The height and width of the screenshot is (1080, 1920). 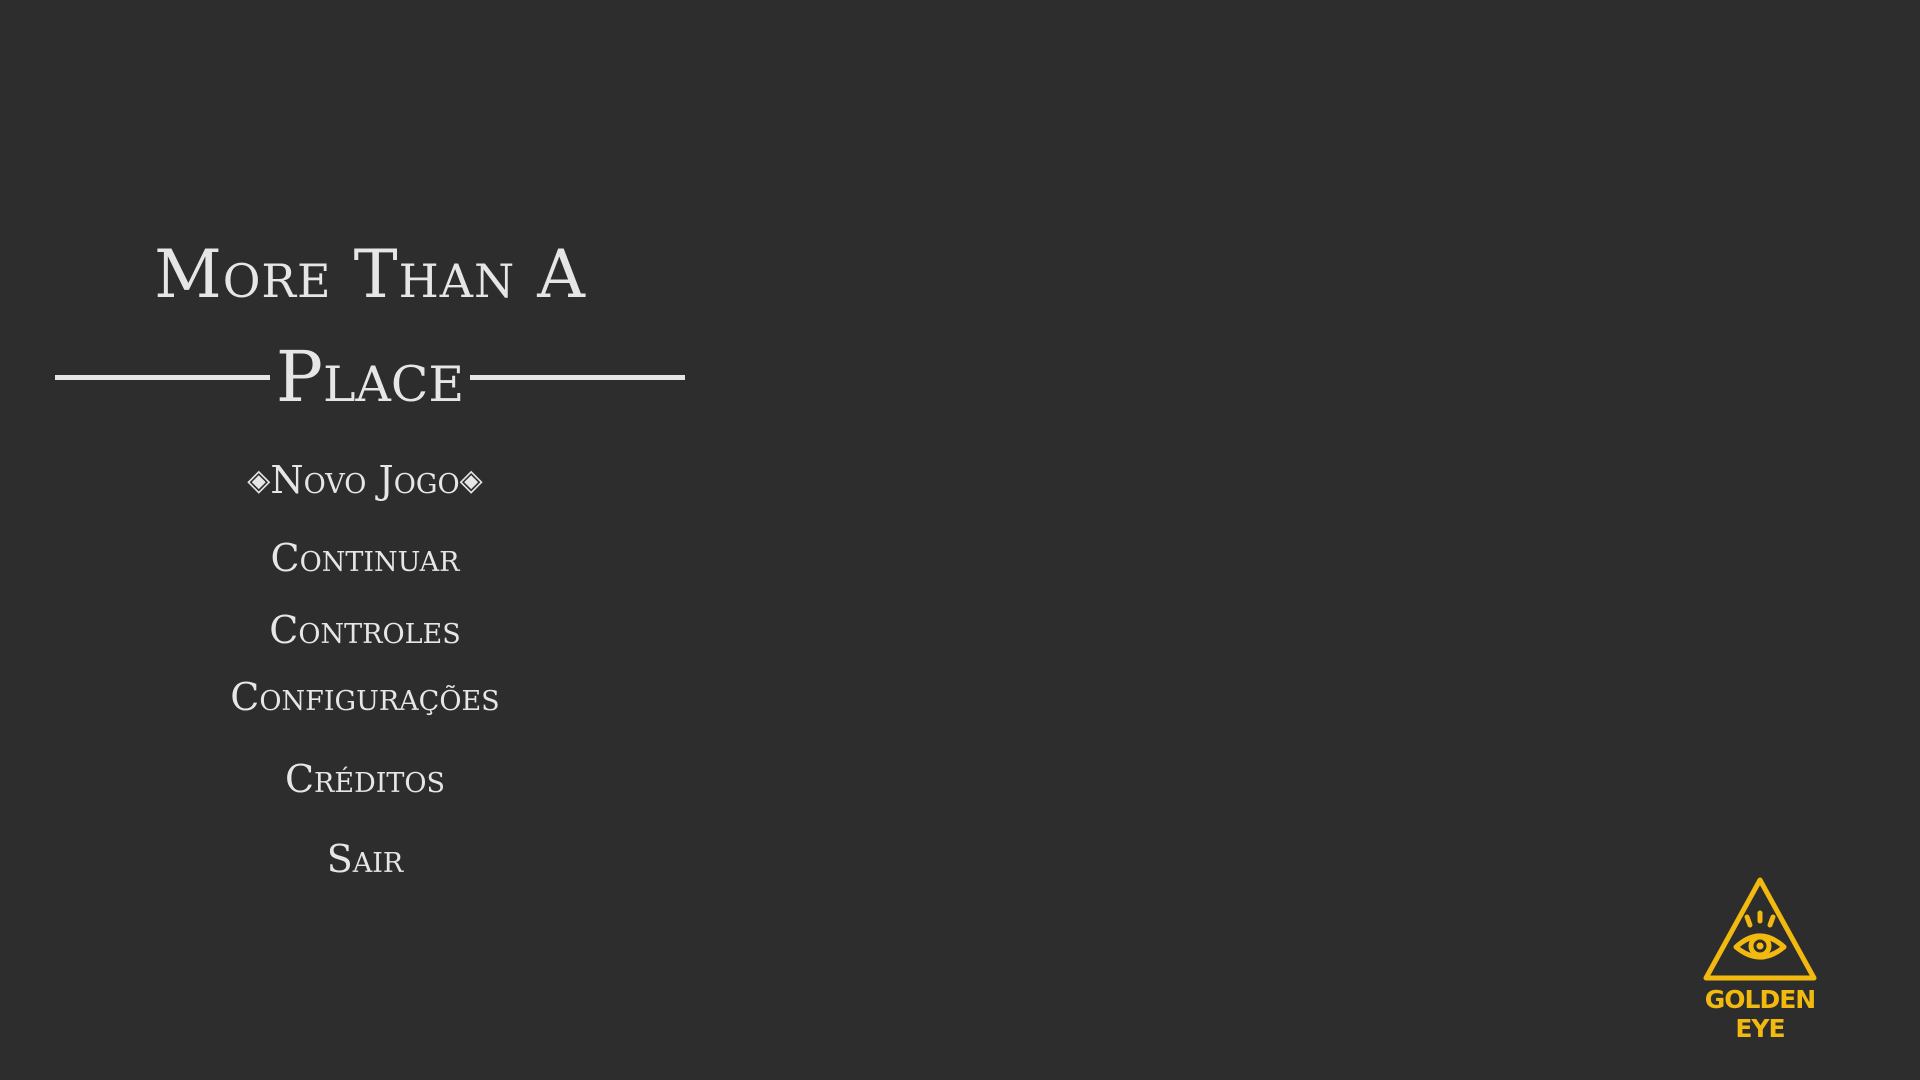 I want to click on menu-item-creditos: Créditos, so click(x=365, y=779).